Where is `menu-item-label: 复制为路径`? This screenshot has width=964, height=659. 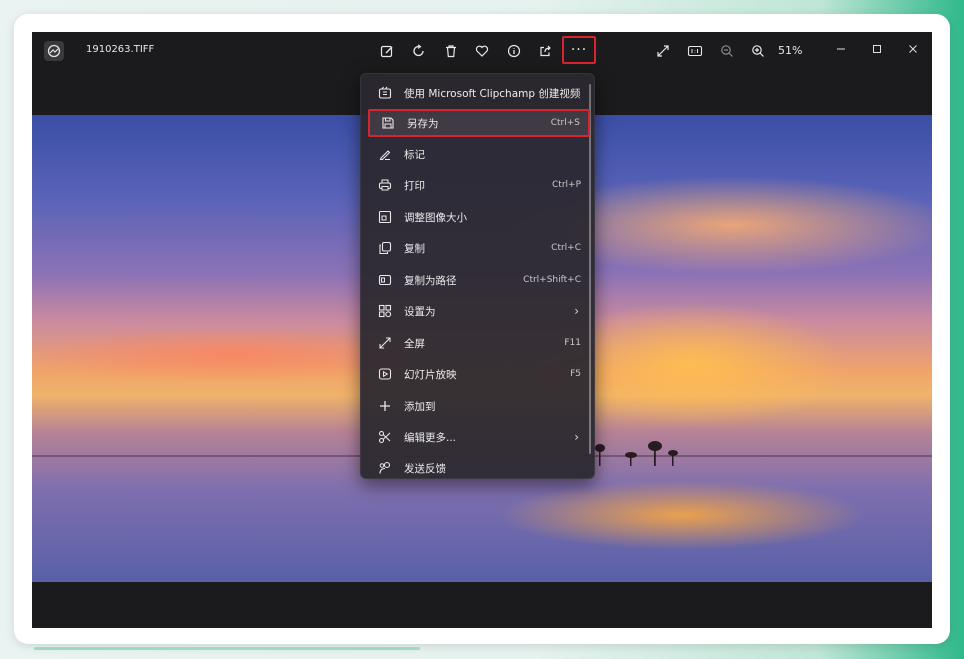
menu-item-label: 复制为路径 is located at coordinates (430, 280).